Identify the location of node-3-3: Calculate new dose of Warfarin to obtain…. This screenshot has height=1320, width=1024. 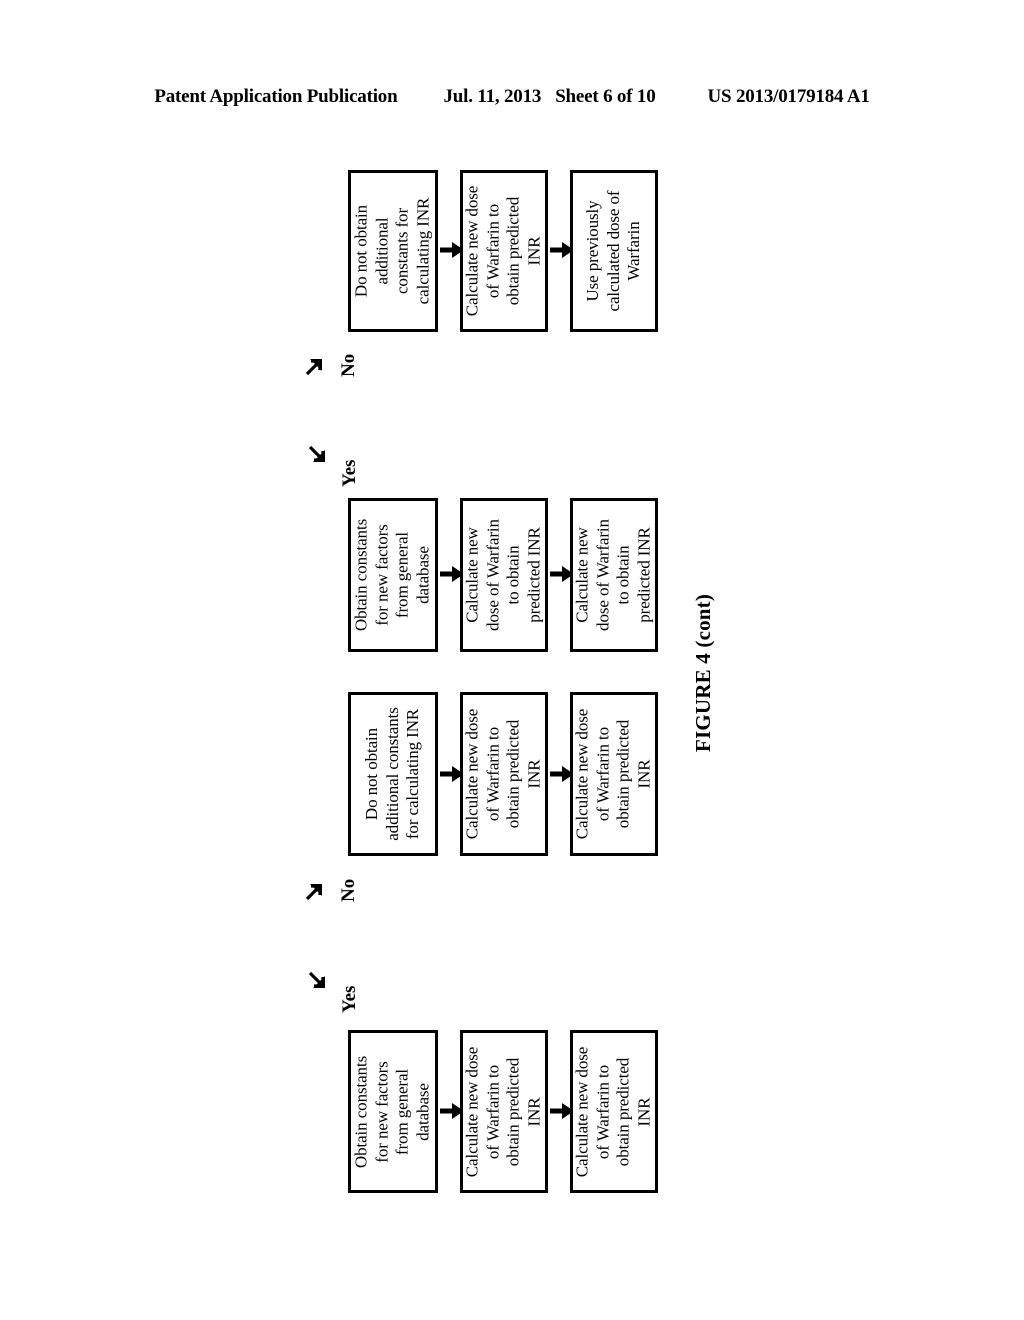
(614, 774).